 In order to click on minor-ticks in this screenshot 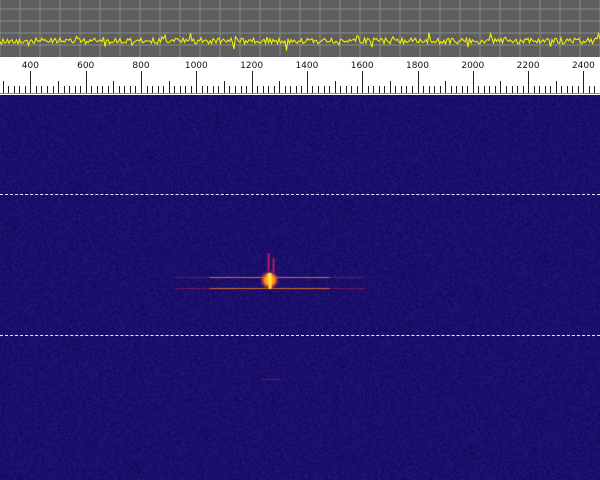, I will do `click(300, 87)`.